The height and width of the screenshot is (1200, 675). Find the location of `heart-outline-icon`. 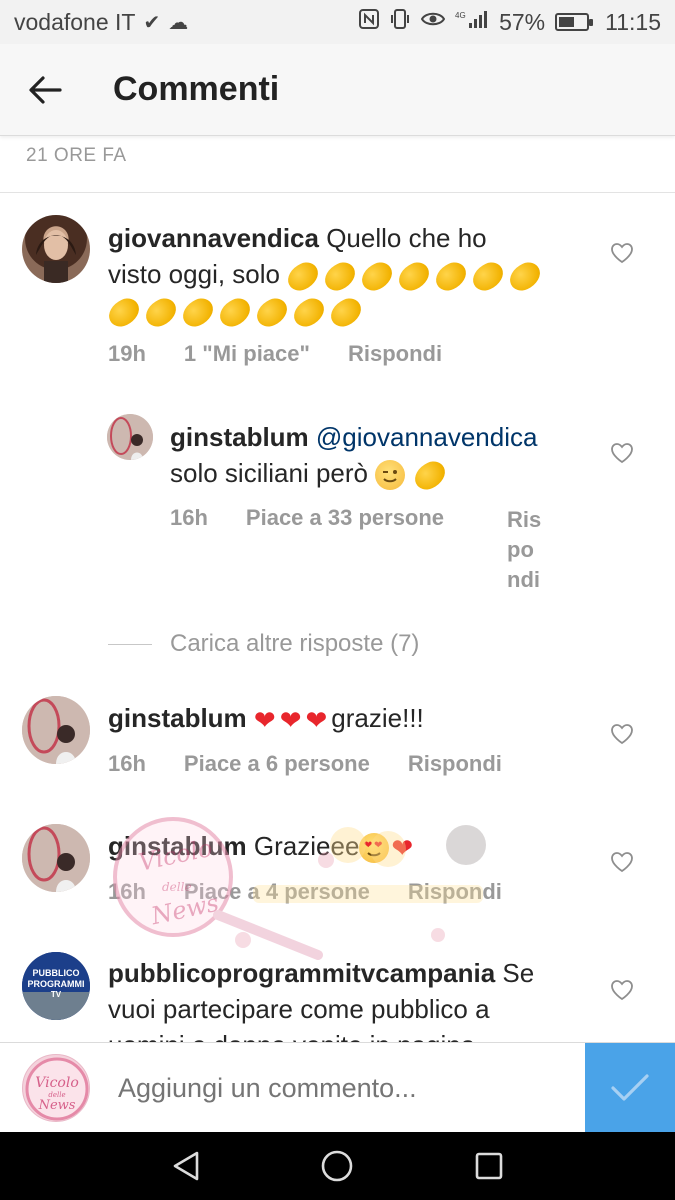

heart-outline-icon is located at coordinates (622, 990).